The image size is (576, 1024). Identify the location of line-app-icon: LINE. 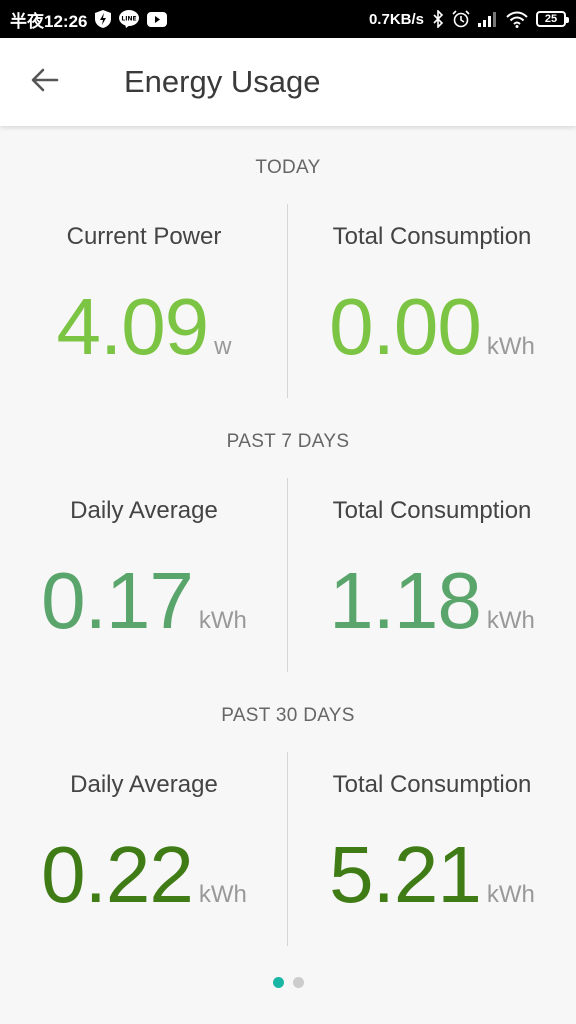
(129, 19).